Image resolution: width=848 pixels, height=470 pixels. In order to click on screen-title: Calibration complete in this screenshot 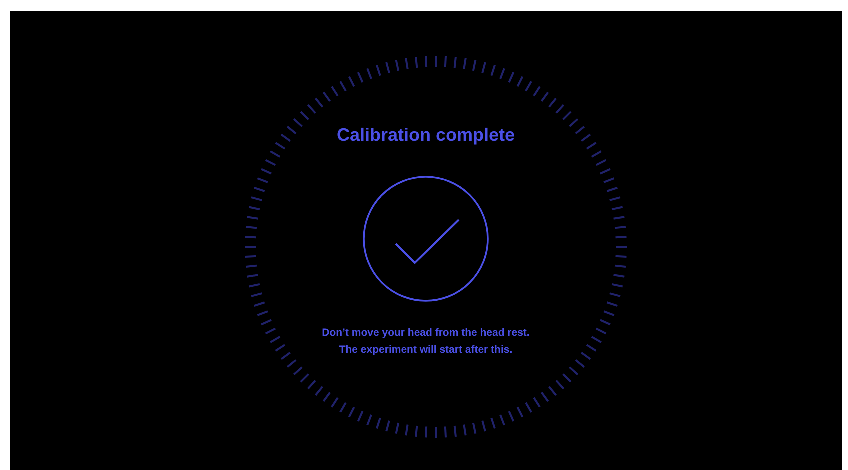, I will do `click(426, 135)`.